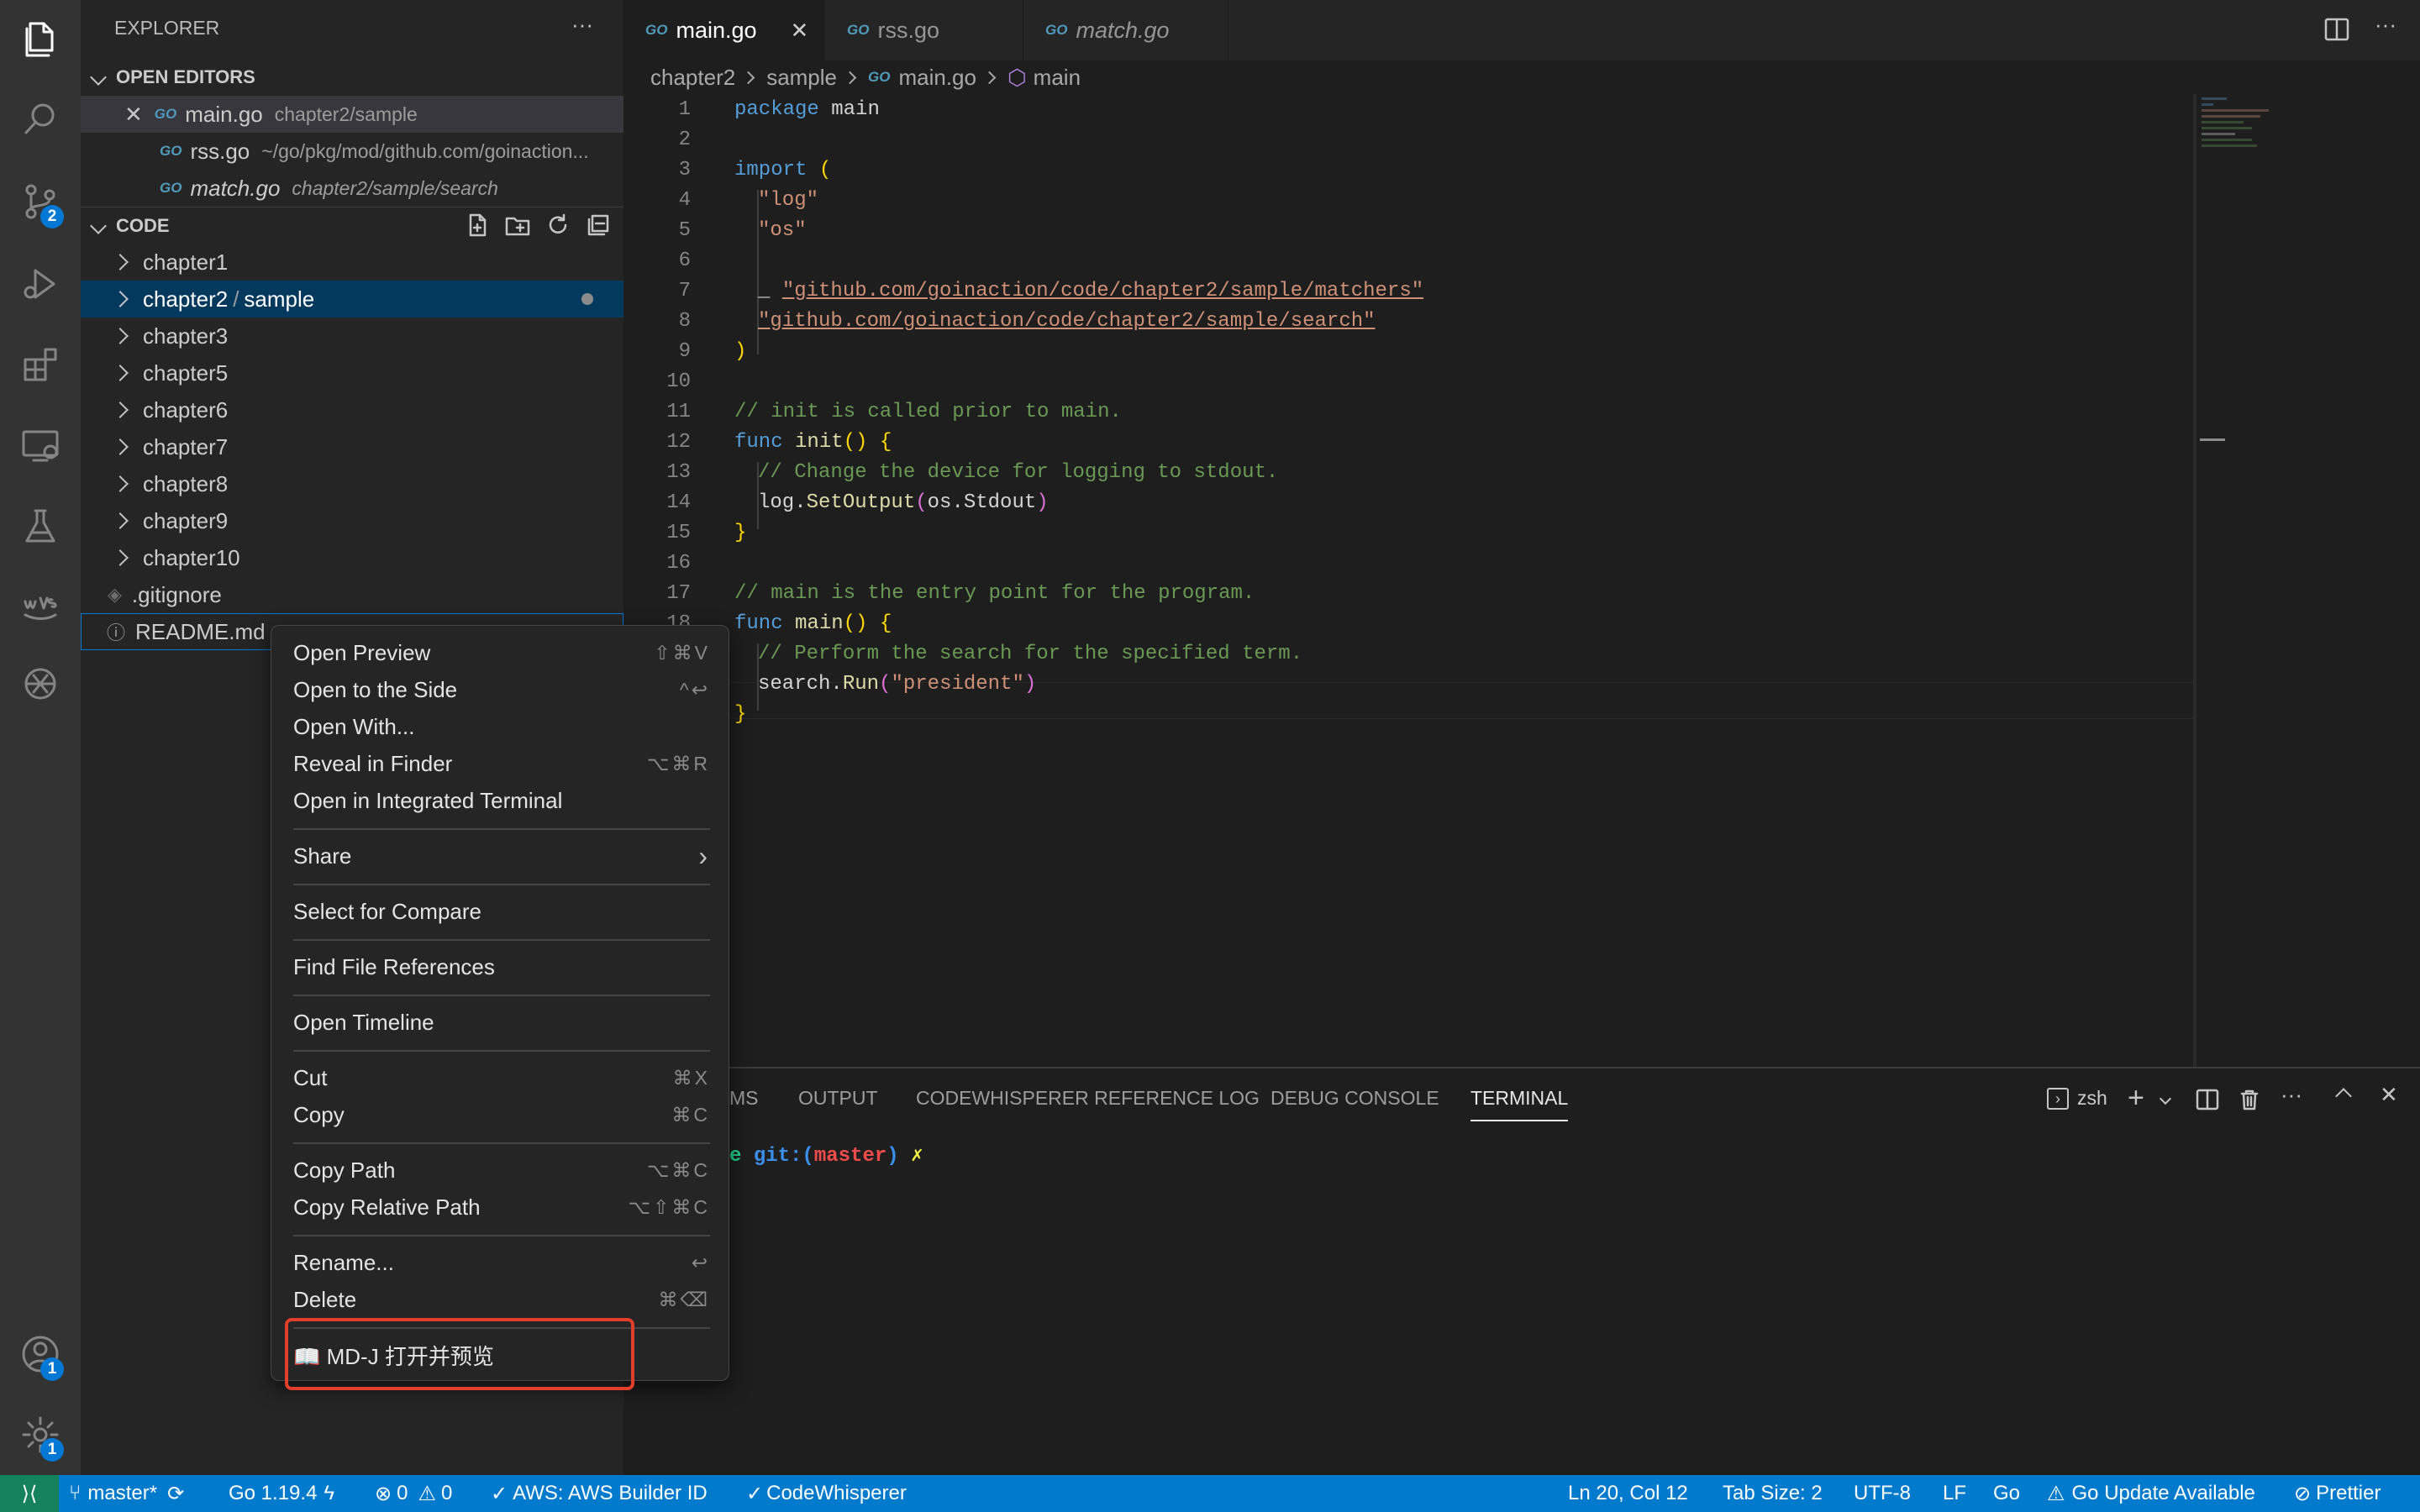  What do you see at coordinates (801, 78) in the screenshot?
I see `breadcrumb-item: sample` at bounding box center [801, 78].